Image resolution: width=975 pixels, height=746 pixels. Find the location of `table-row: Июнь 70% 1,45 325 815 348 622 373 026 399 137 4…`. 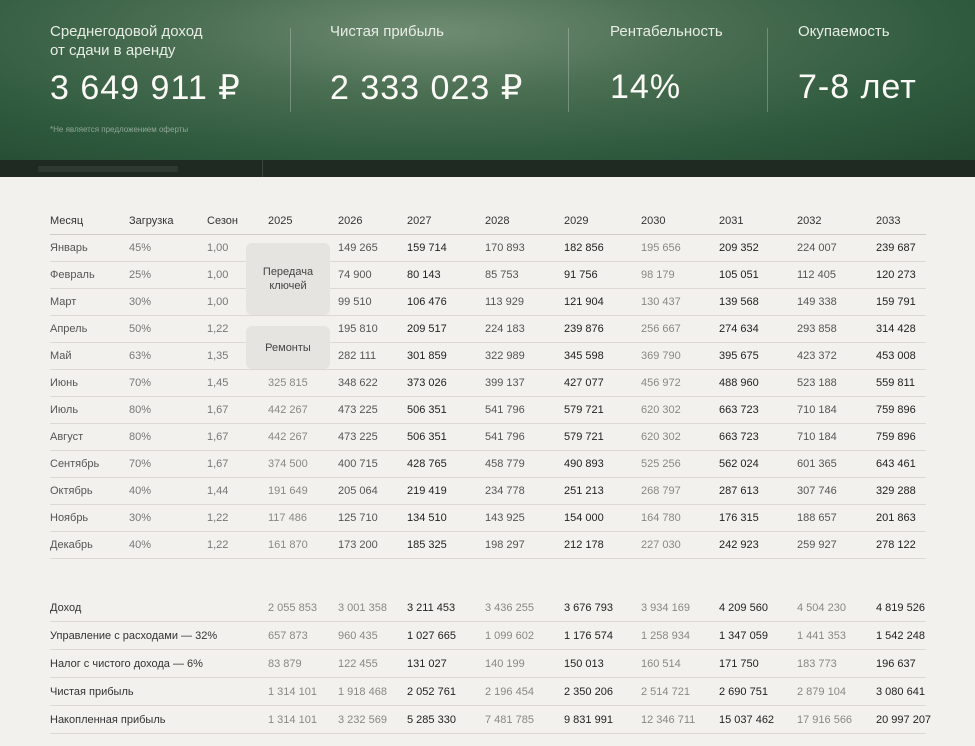

table-row: Июнь 70% 1,45 325 815 348 622 373 026 399 137 4… is located at coordinates (488, 383).